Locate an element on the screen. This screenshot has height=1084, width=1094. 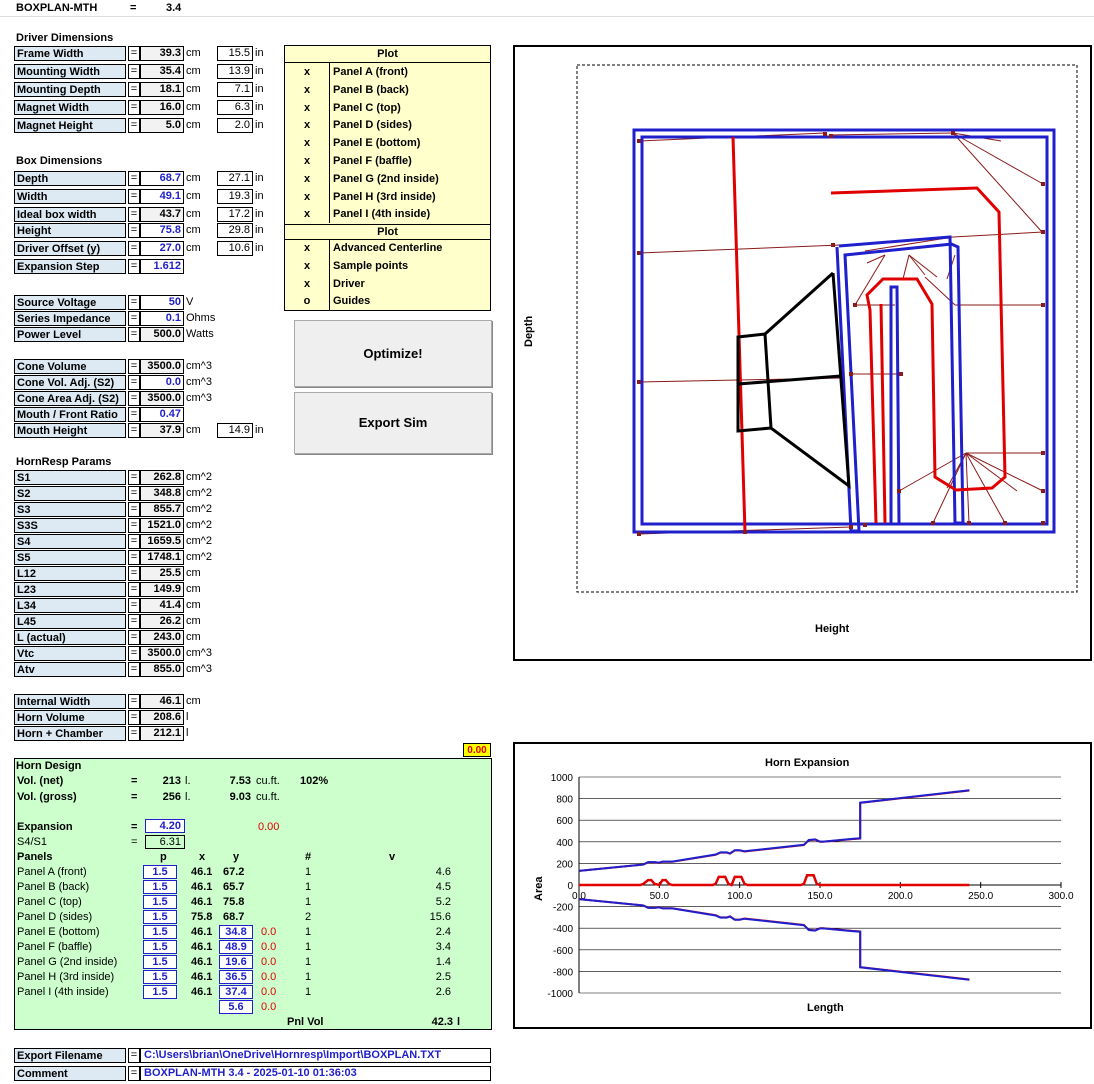
driver-dimensions-title: Driver Dimensions is located at coordinates (65, 38).